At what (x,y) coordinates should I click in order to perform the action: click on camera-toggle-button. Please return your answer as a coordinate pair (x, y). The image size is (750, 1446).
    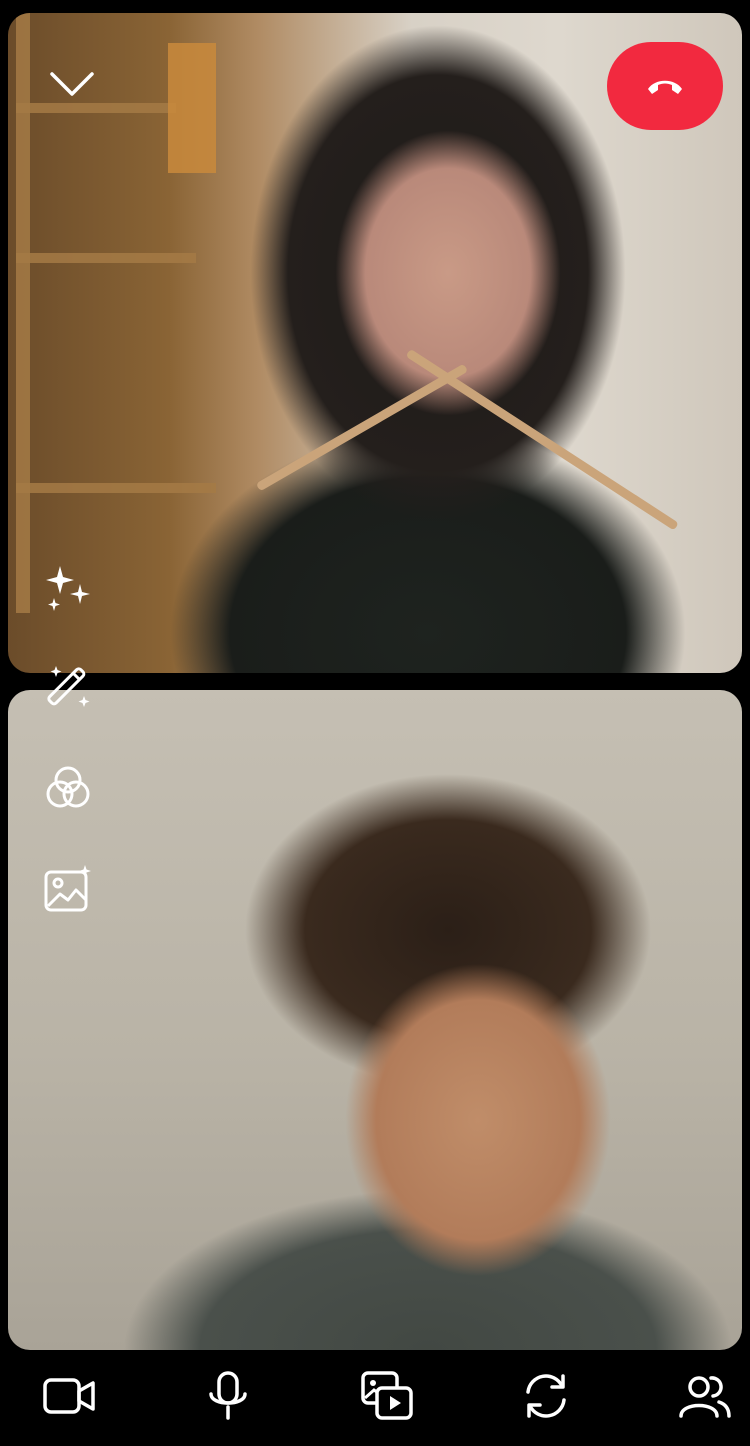
    Looking at the image, I should click on (69, 1396).